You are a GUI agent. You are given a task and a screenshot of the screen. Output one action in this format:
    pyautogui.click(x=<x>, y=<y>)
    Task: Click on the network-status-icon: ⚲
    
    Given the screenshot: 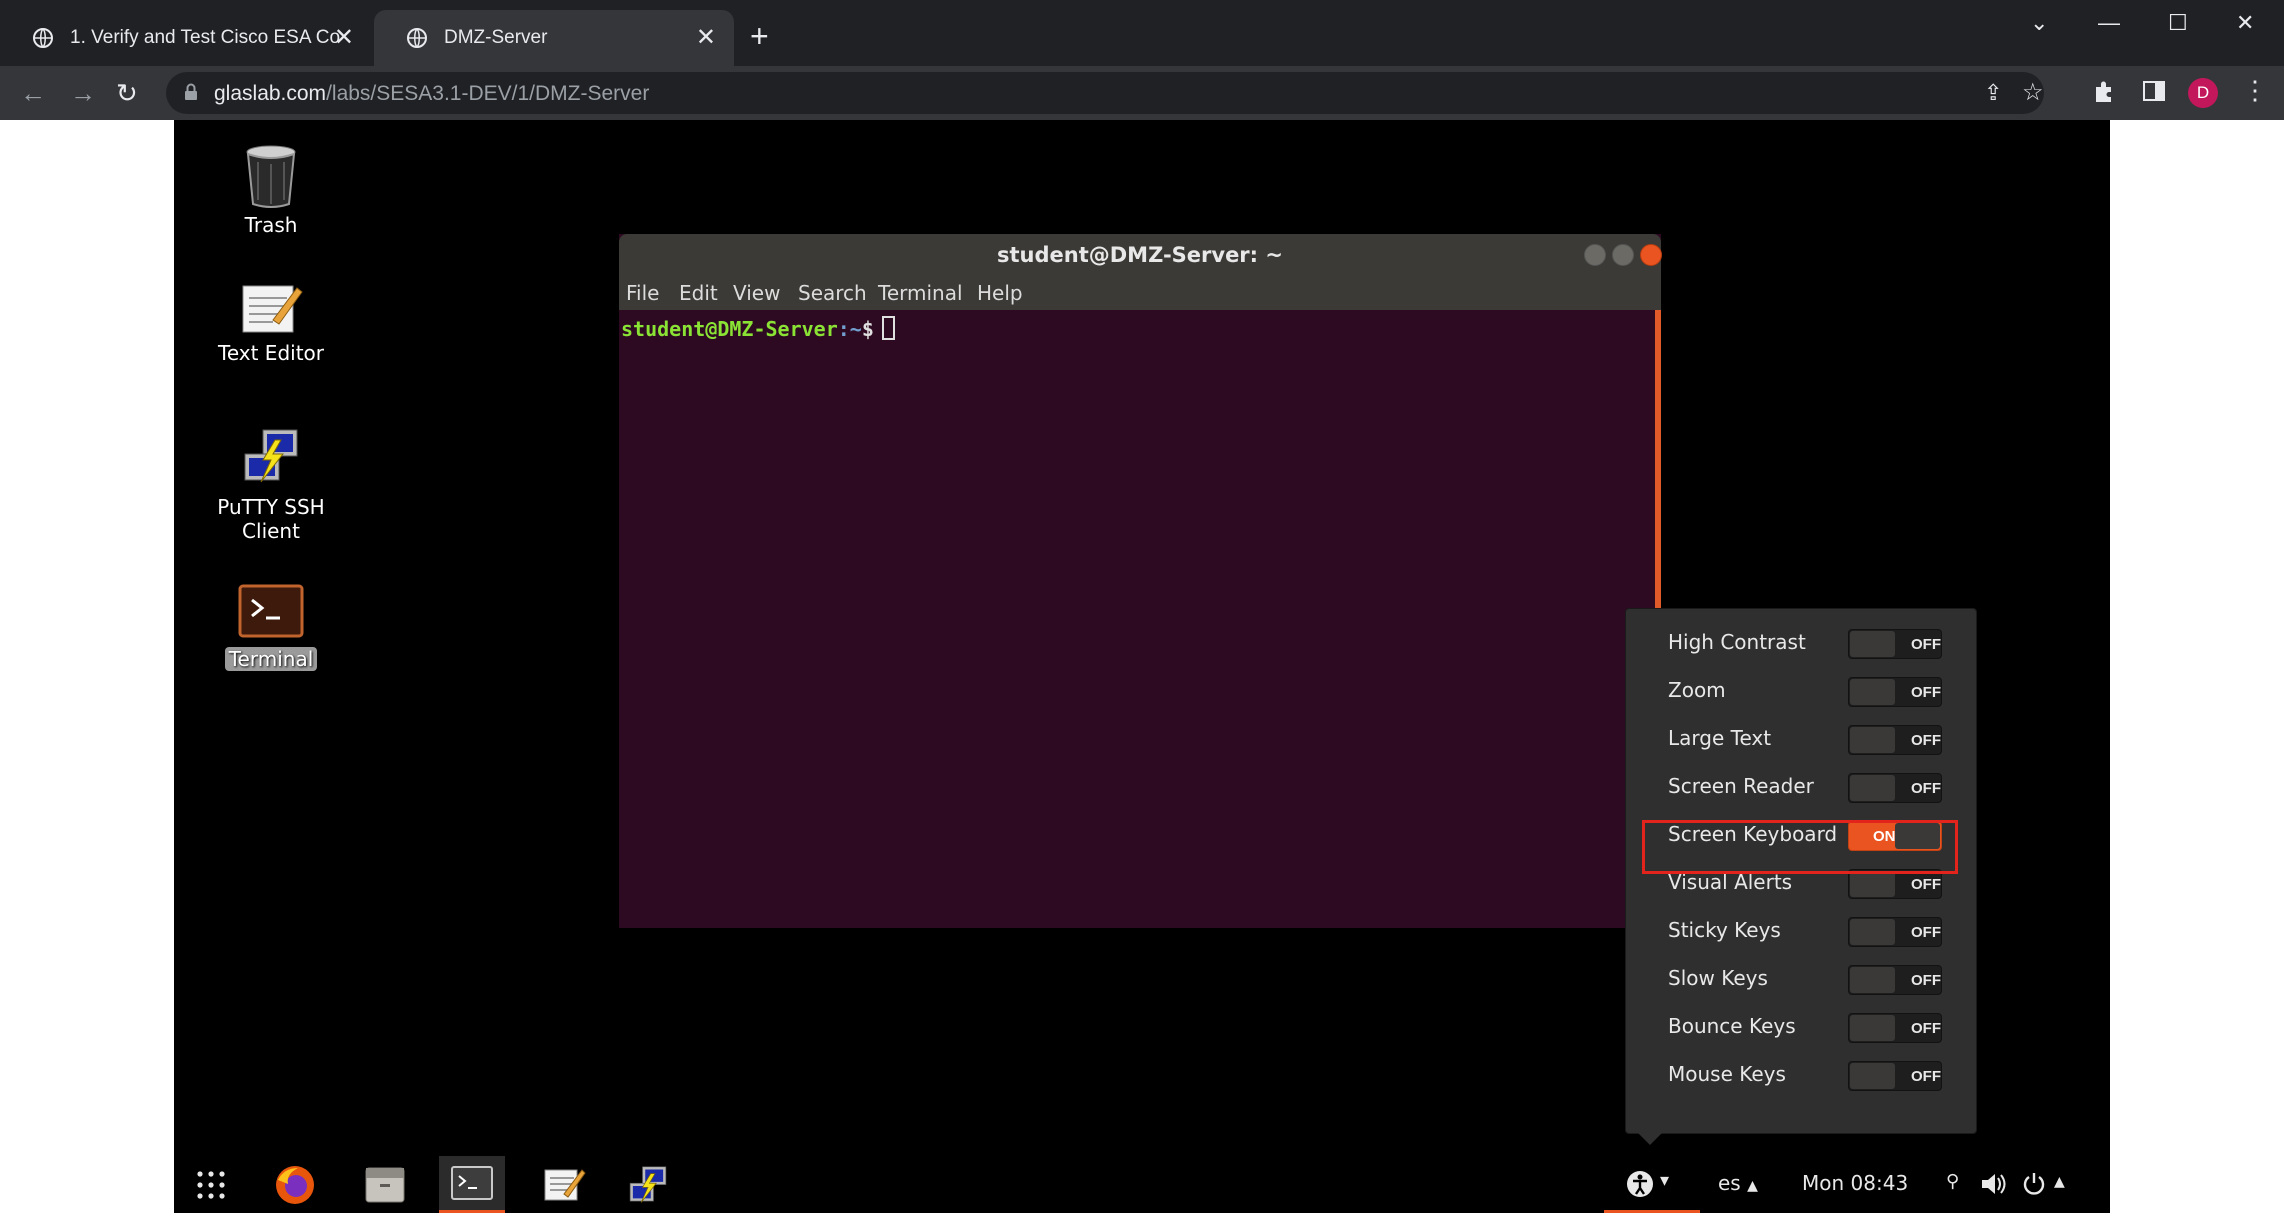 What is the action you would take?
    pyautogui.click(x=1952, y=1181)
    